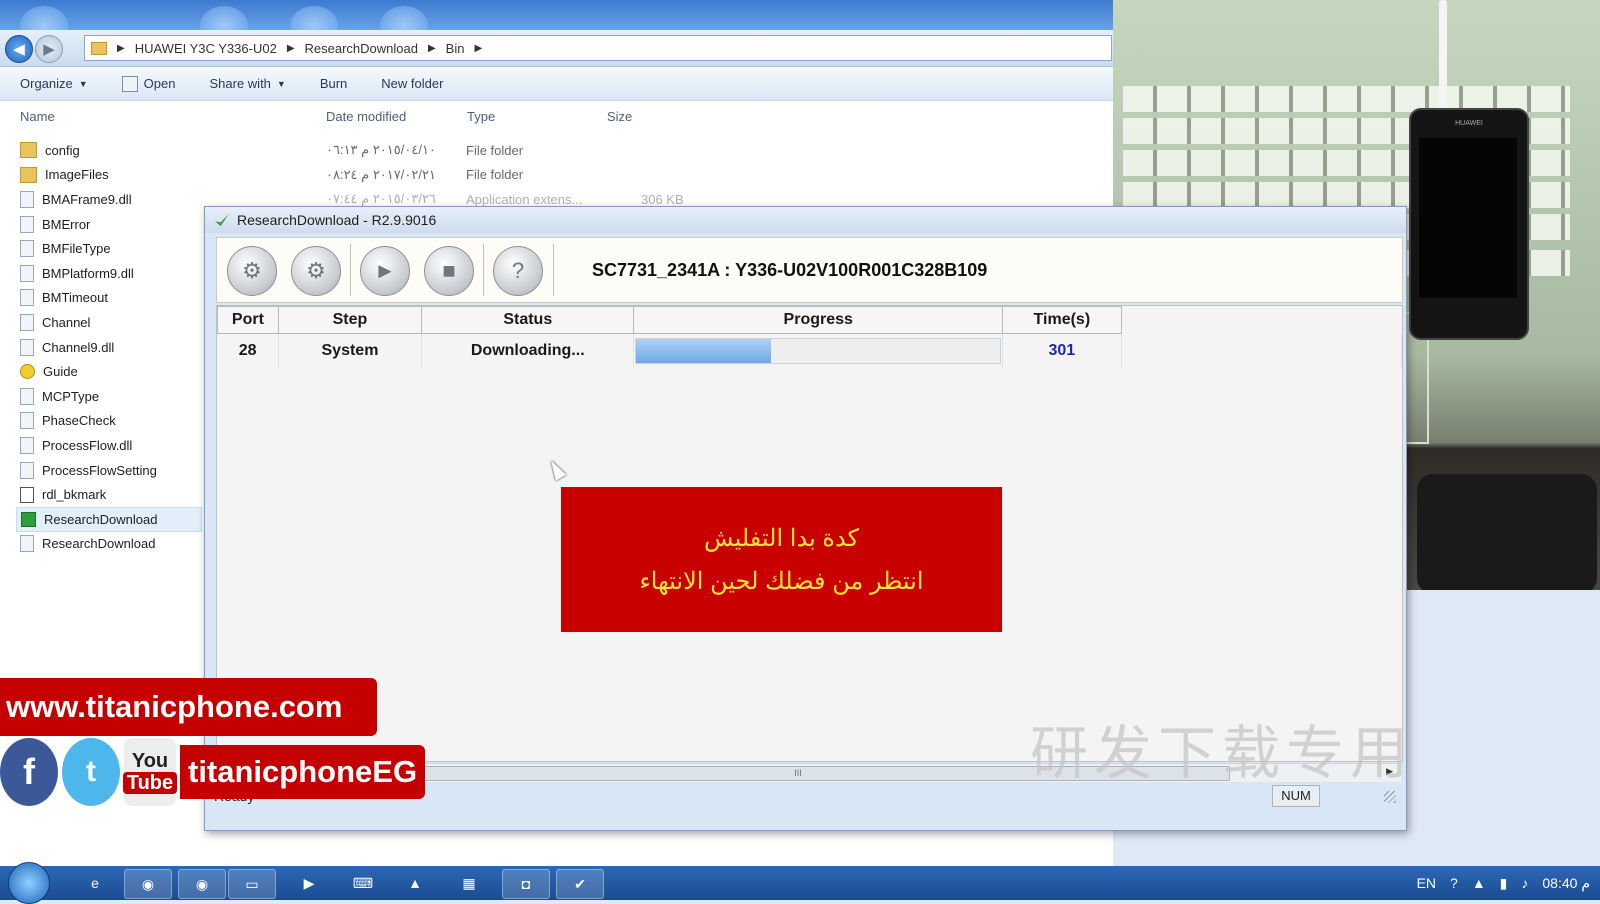 The image size is (1600, 904). Describe the element at coordinates (333, 83) in the screenshot. I see `burn-button: Burn` at that location.